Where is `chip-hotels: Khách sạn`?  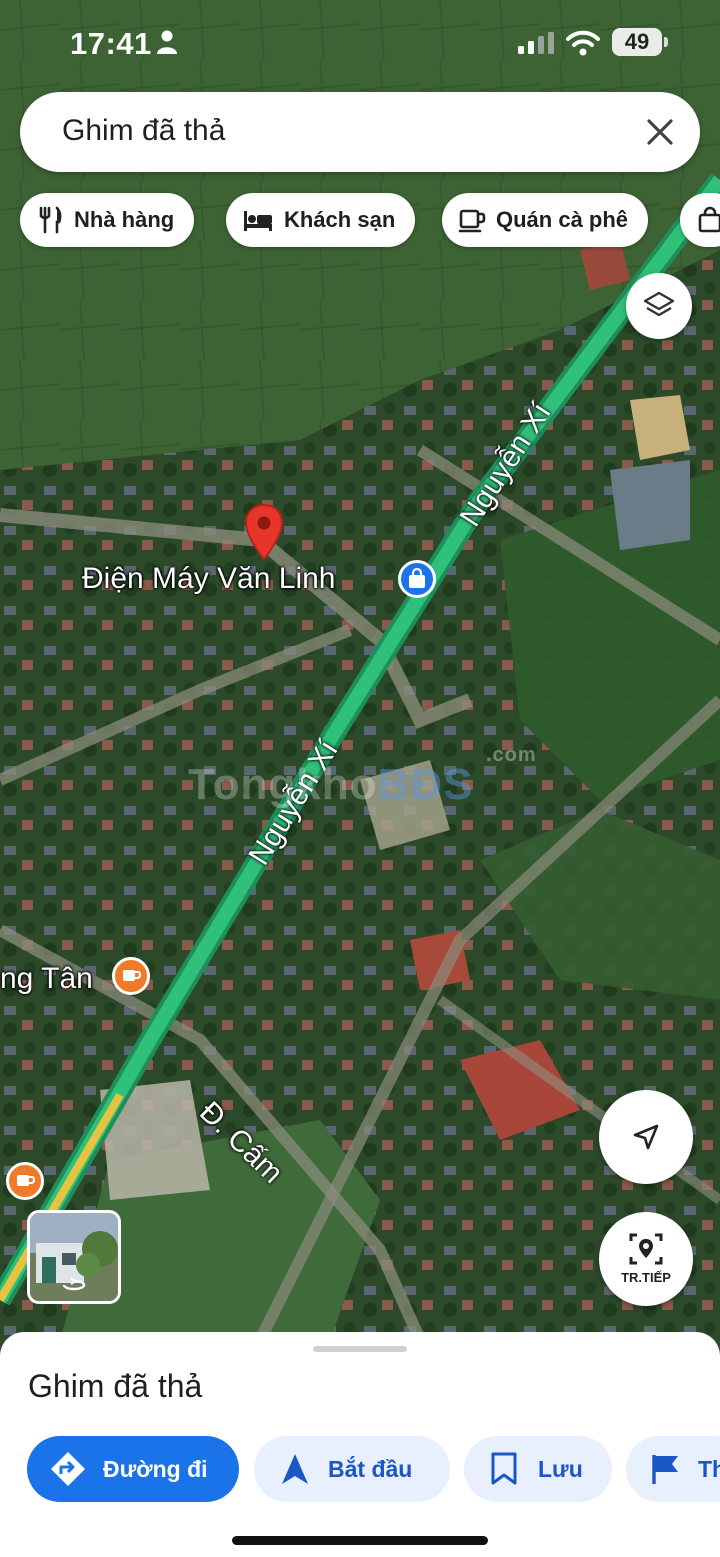 chip-hotels: Khách sạn is located at coordinates (321, 220).